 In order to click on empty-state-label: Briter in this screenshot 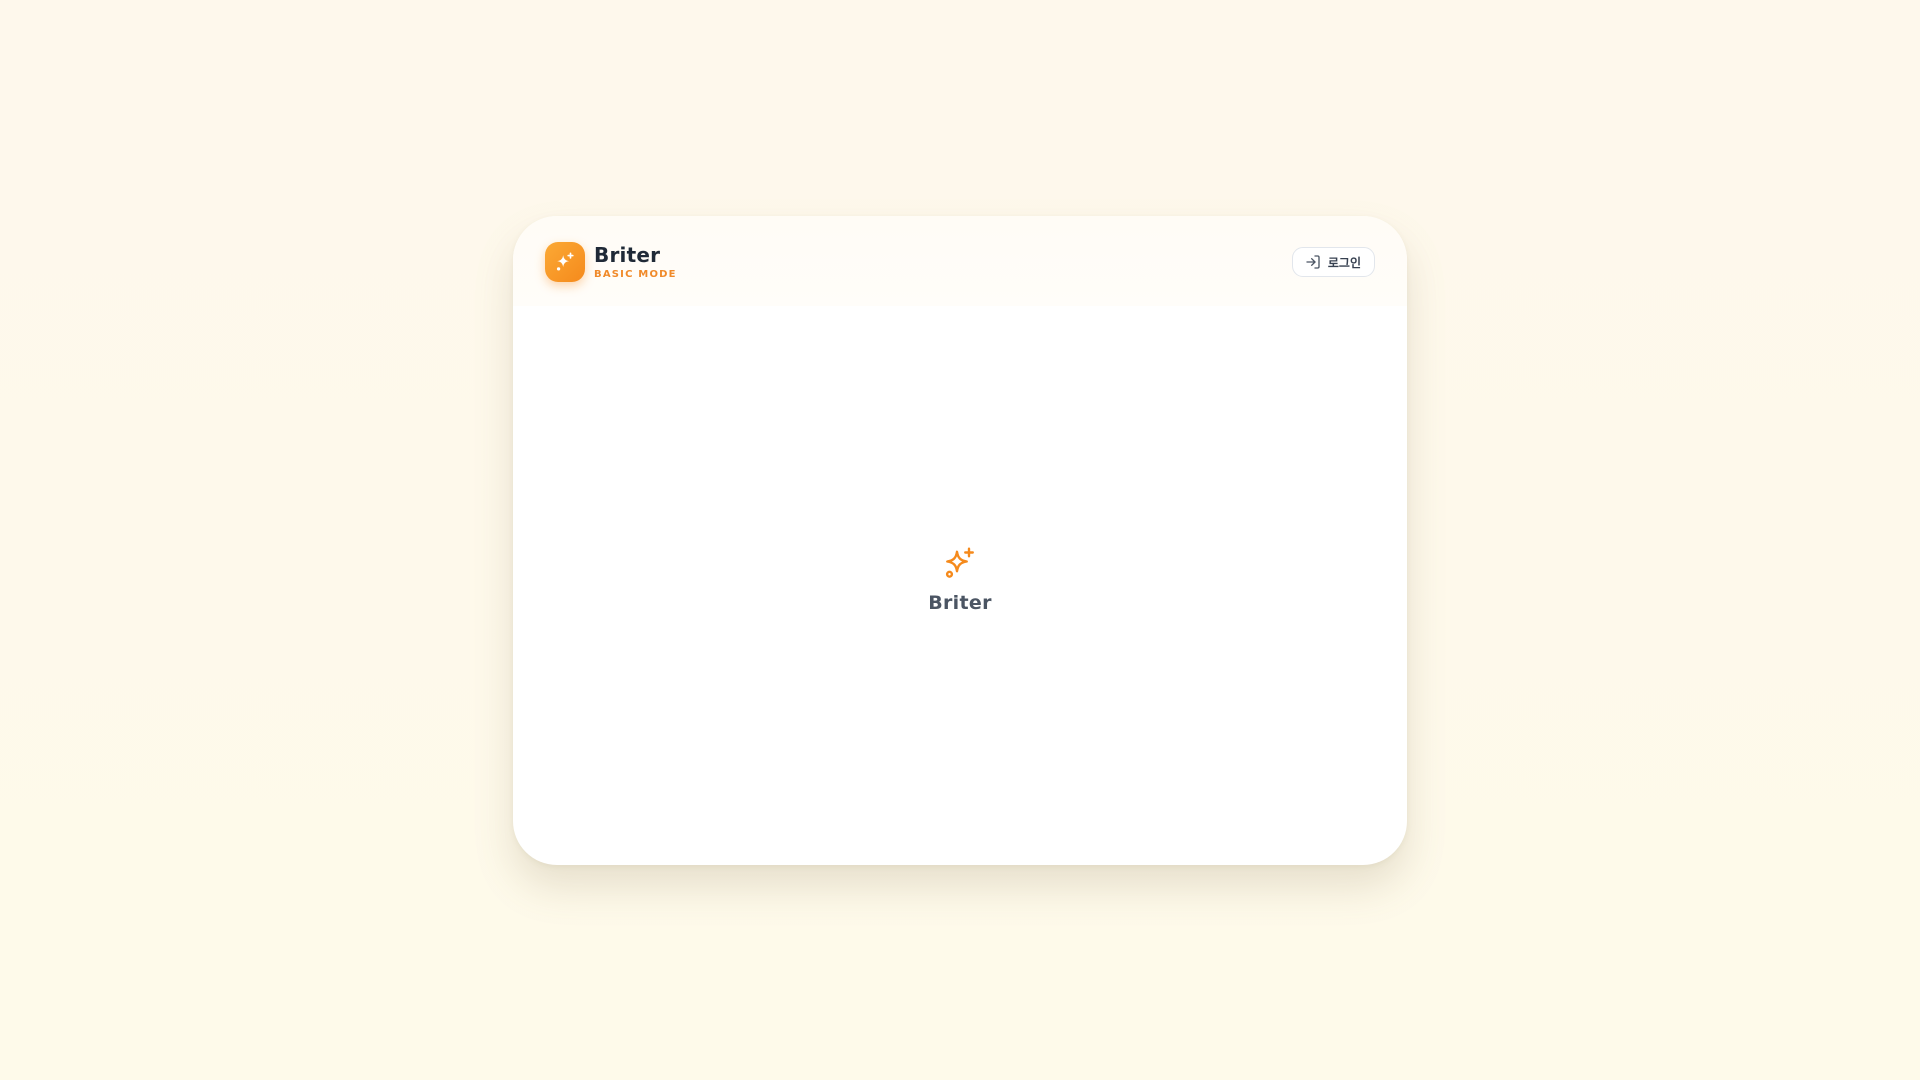, I will do `click(960, 603)`.